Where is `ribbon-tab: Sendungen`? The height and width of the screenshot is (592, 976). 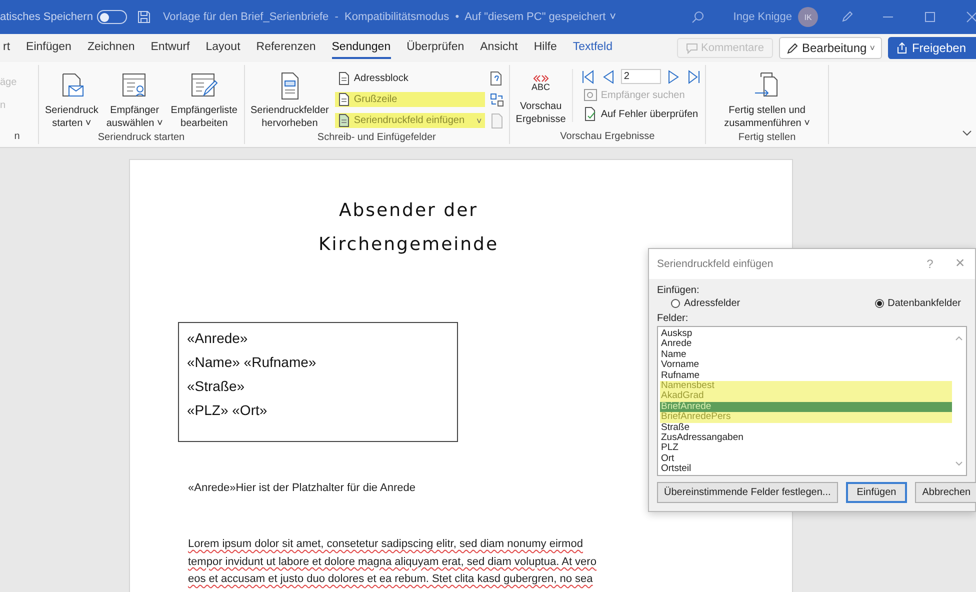 ribbon-tab: Sendungen is located at coordinates (361, 48).